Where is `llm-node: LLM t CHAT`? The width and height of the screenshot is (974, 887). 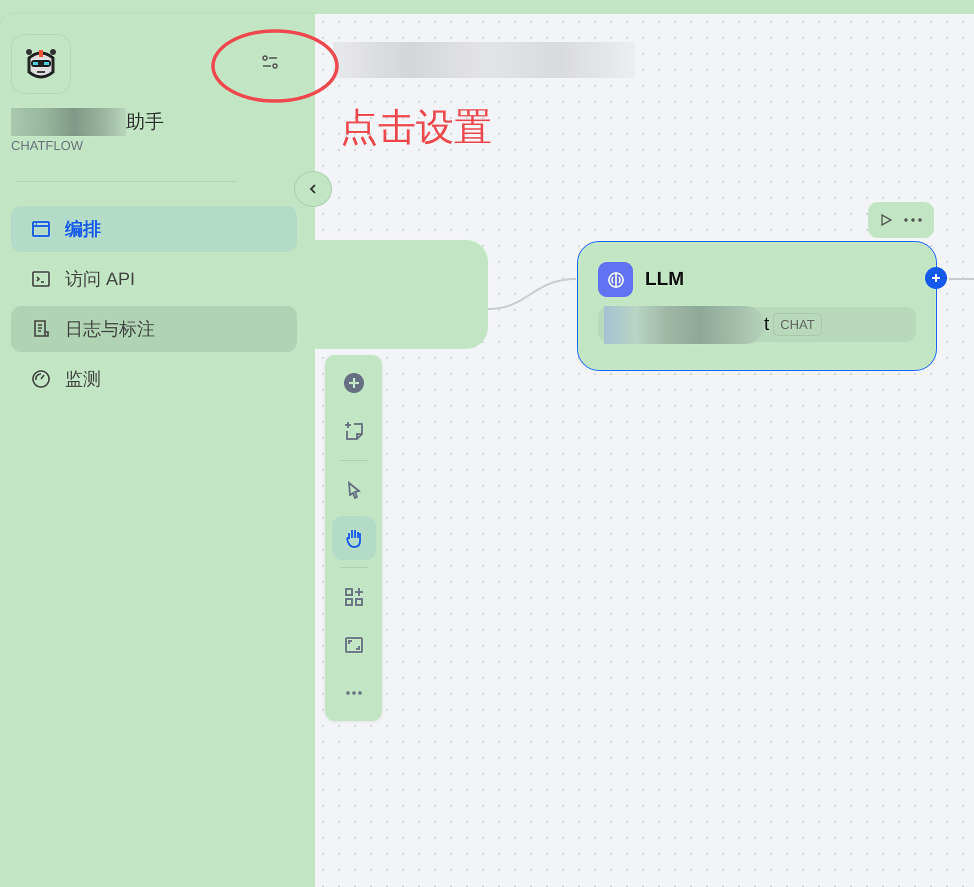
llm-node: LLM t CHAT is located at coordinates (757, 306).